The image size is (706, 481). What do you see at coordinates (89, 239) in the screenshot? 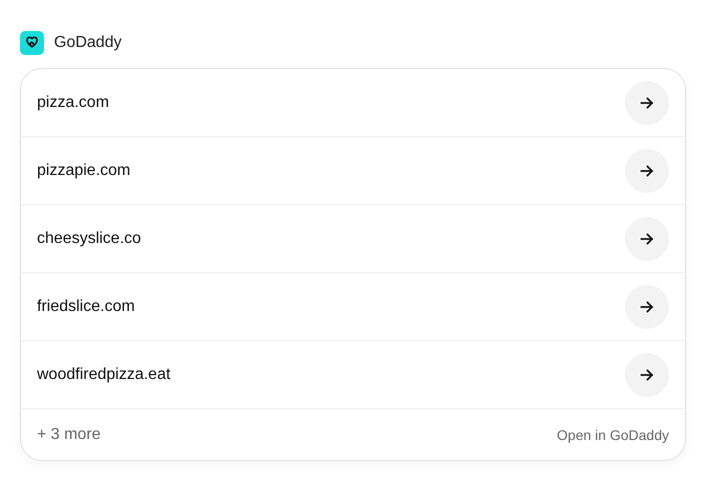
I see `domain-name: cheesyslice.co` at bounding box center [89, 239].